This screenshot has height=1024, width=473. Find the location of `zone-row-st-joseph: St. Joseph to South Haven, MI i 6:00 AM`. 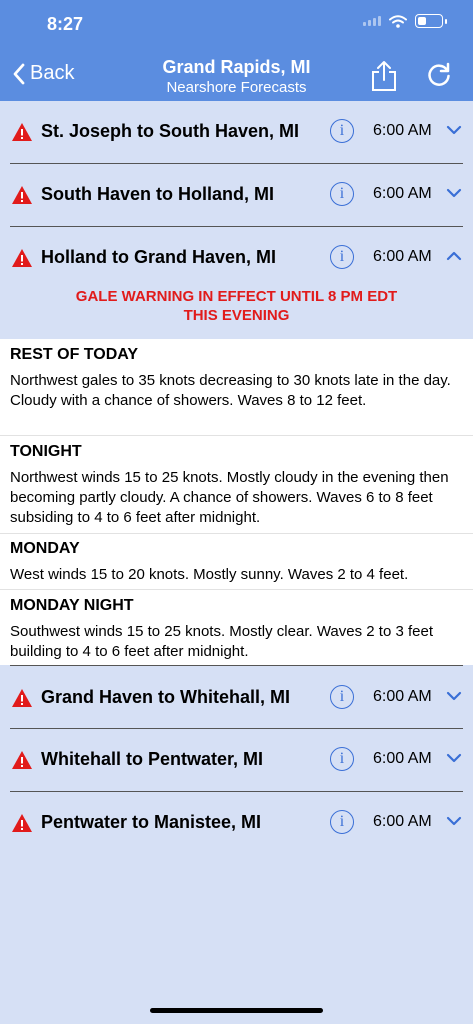

zone-row-st-joseph: St. Joseph to South Haven, MI i 6:00 AM is located at coordinates (236, 132).